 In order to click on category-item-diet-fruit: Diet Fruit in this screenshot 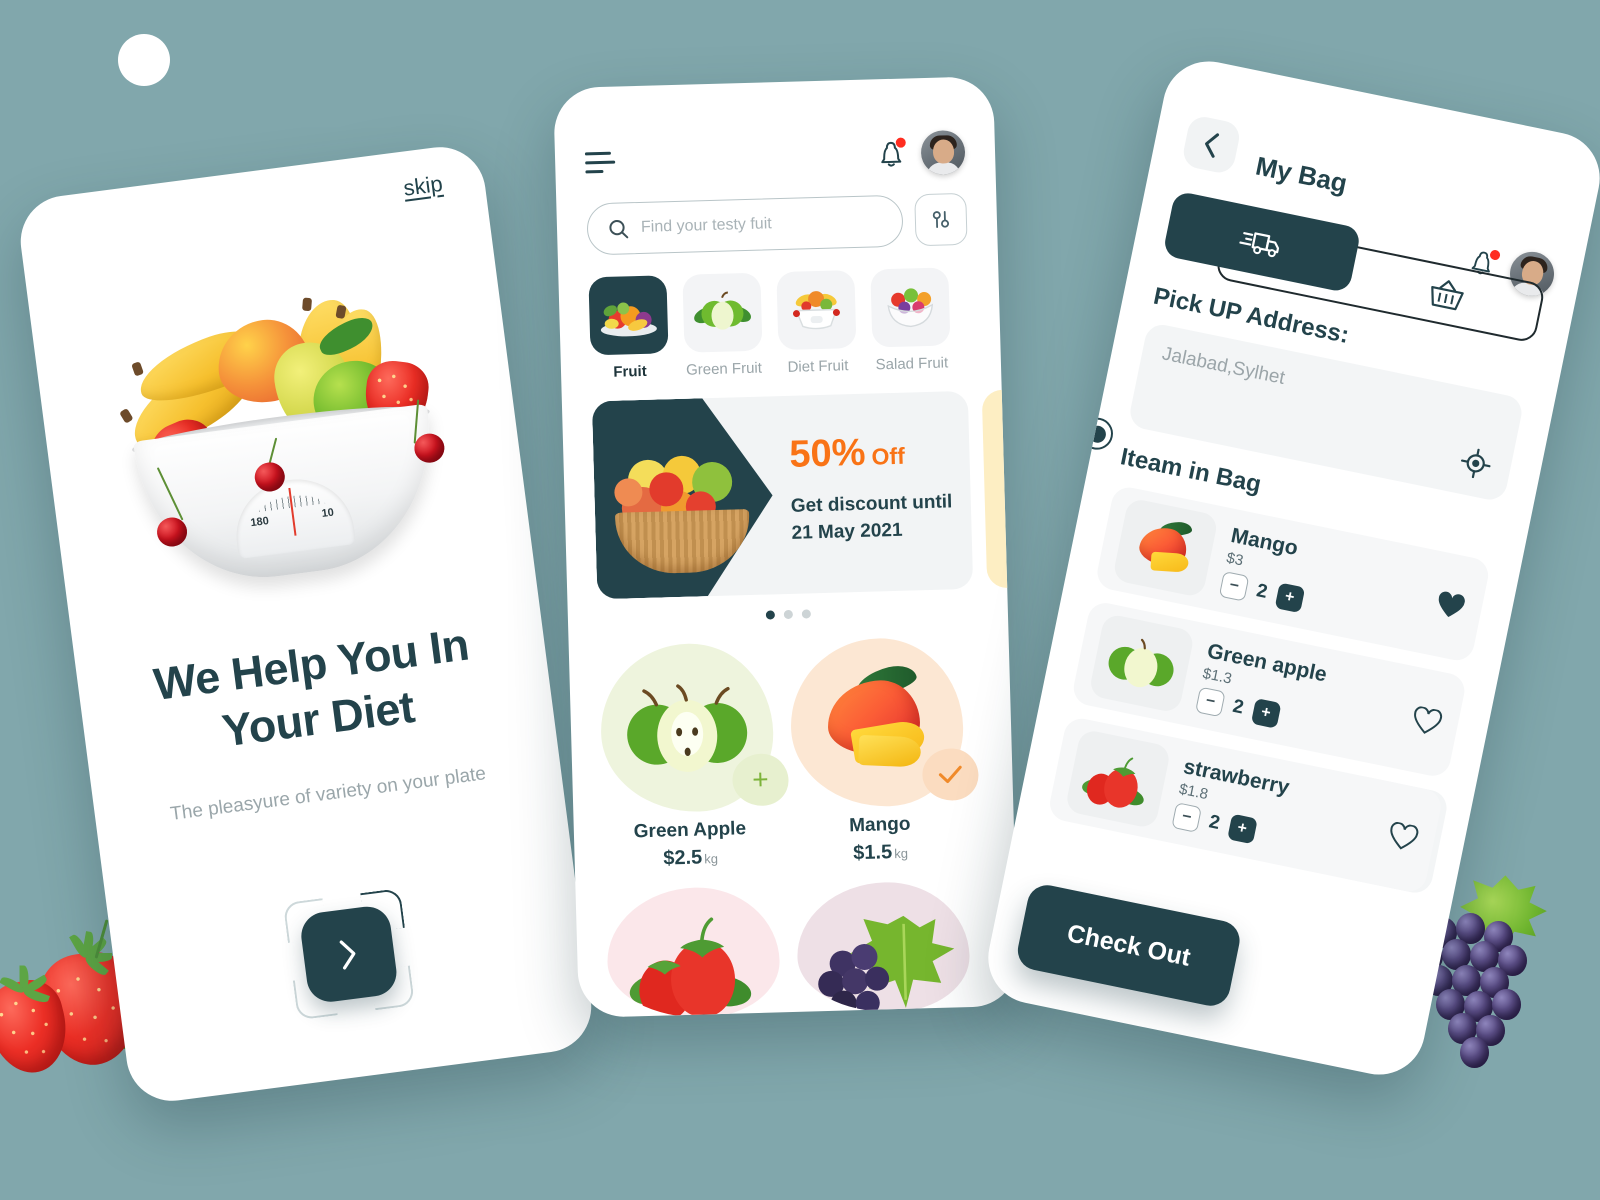, I will do `click(816, 322)`.